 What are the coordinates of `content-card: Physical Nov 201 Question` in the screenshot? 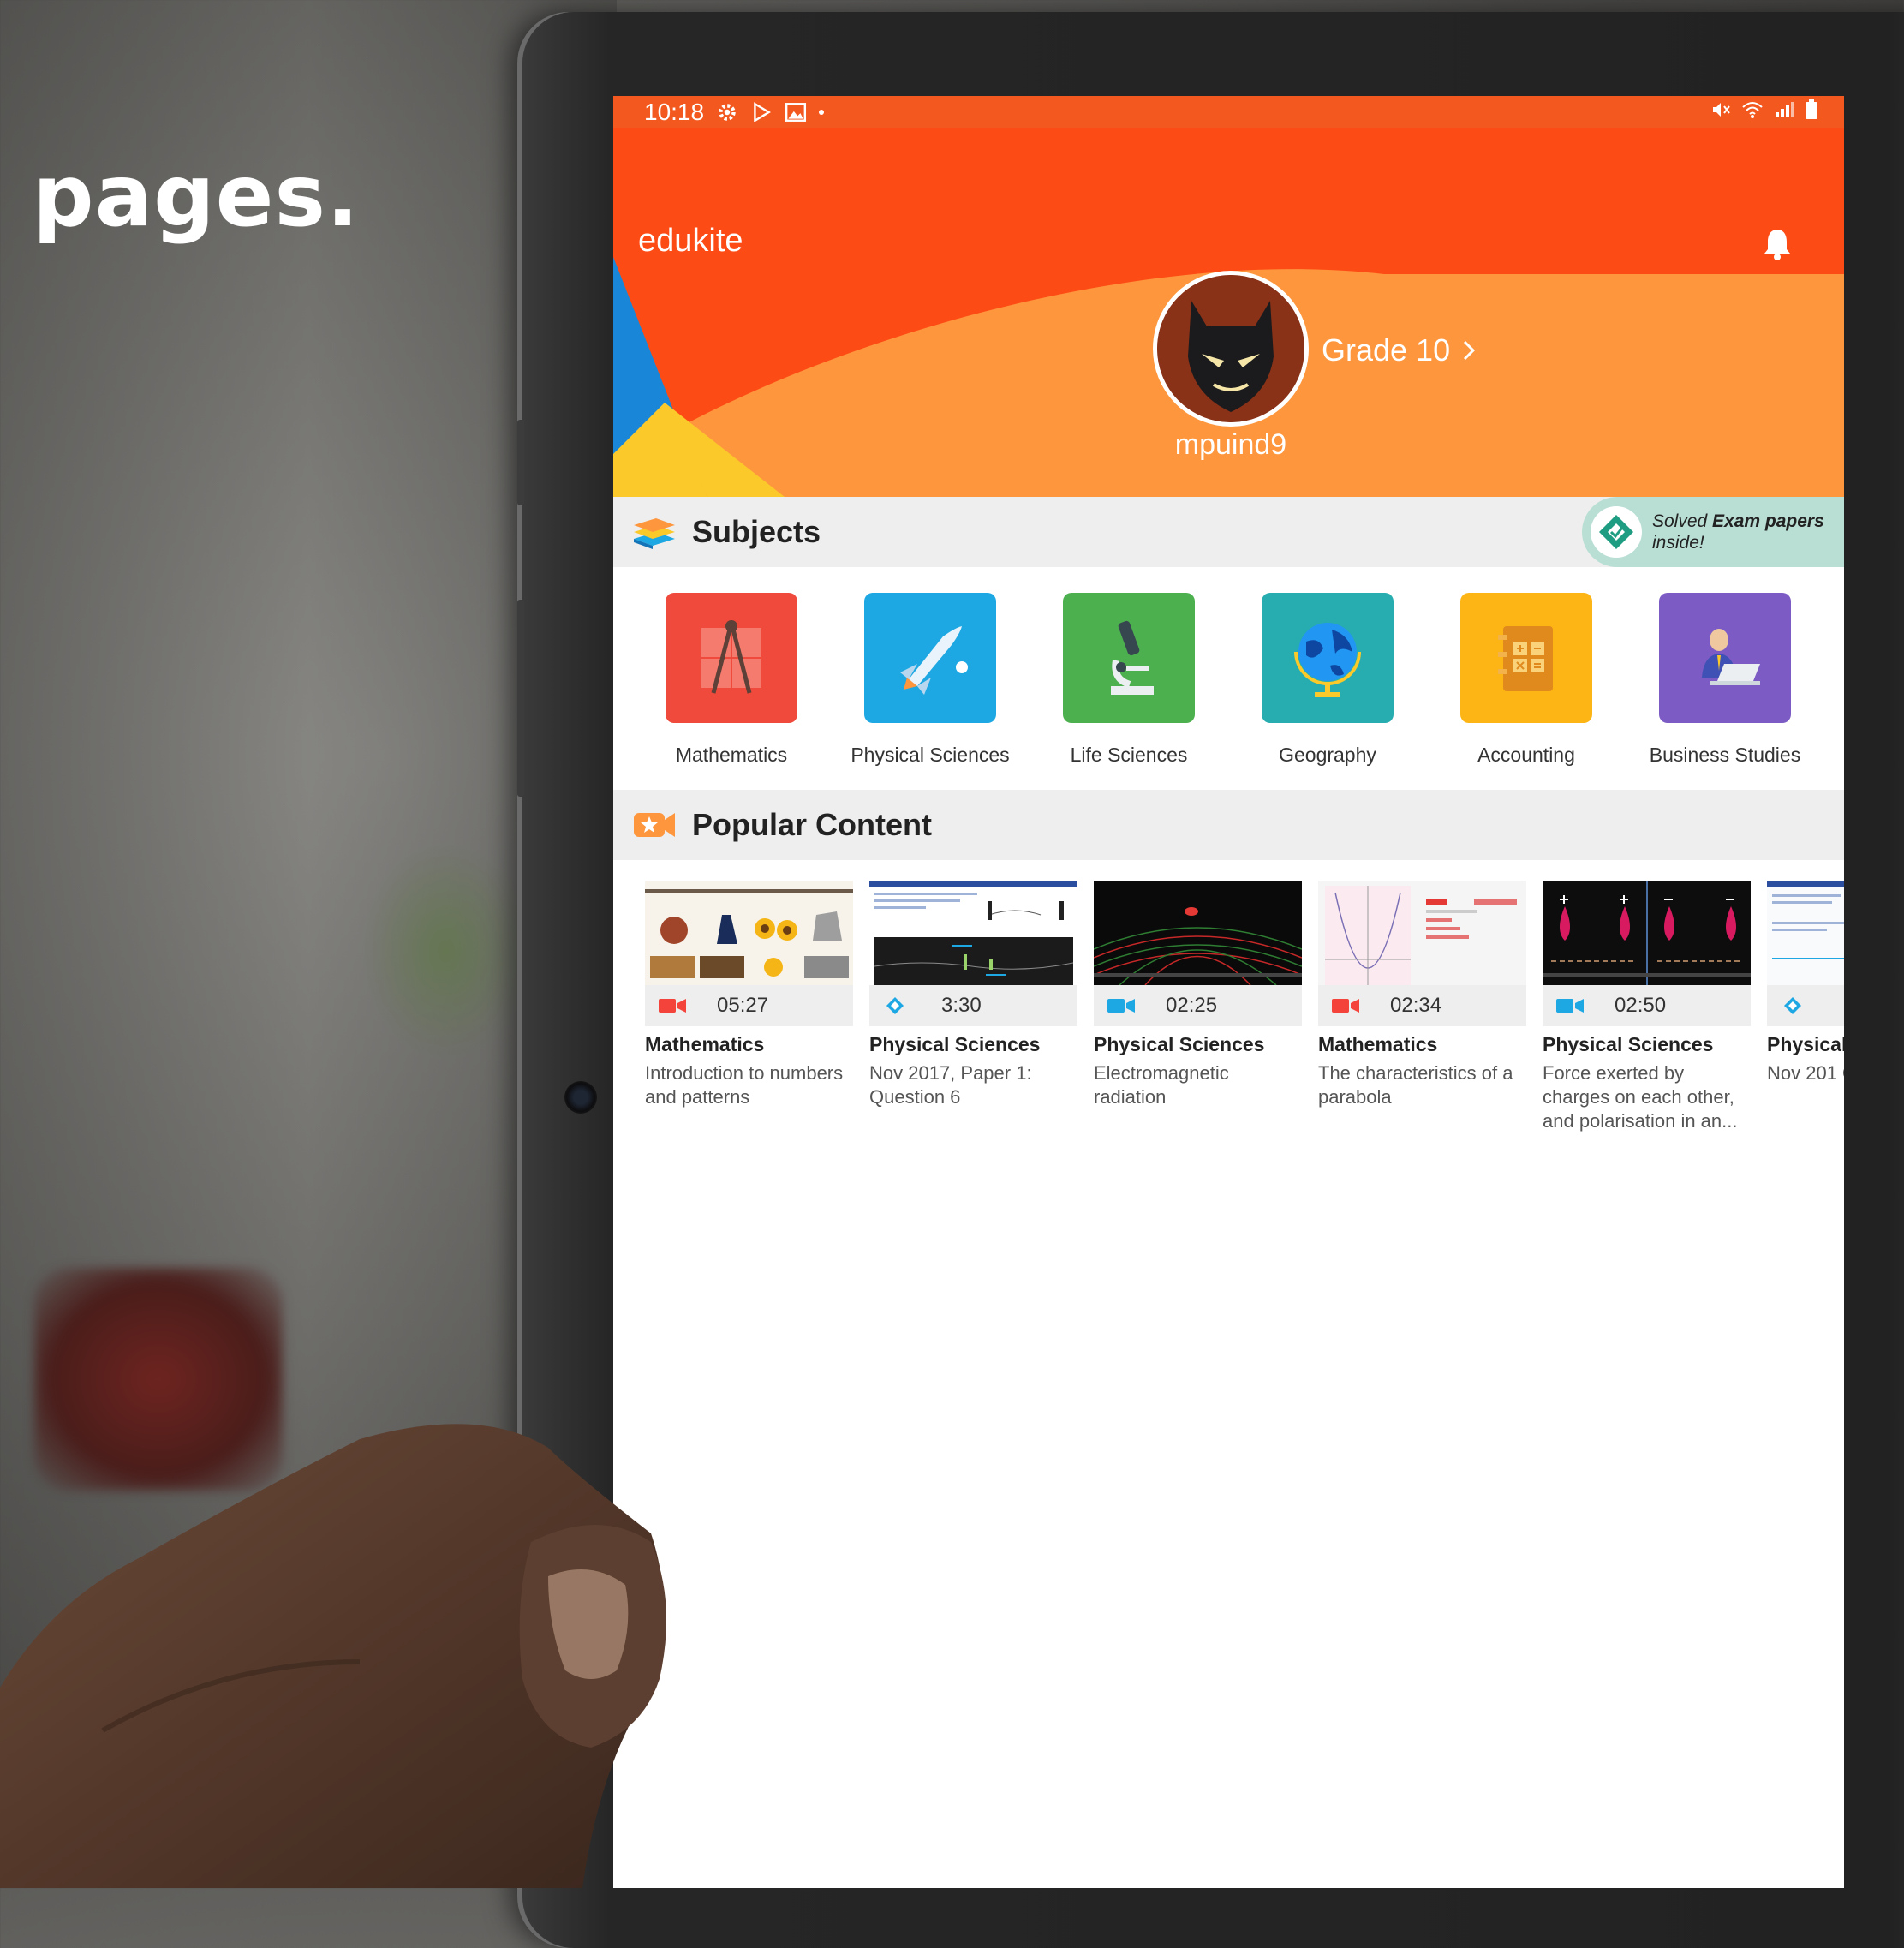 It's located at (1806, 983).